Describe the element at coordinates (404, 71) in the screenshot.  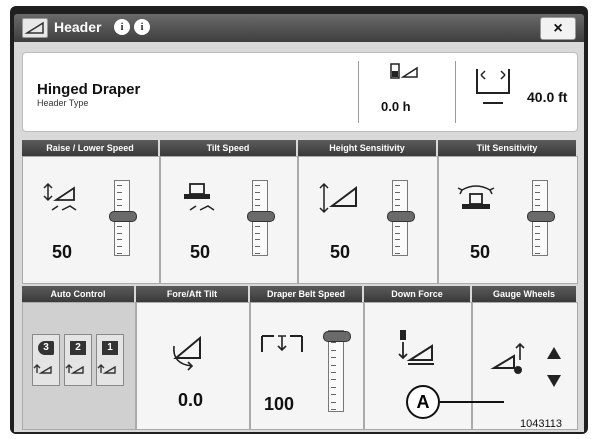
I see `header-hours-icon` at that location.